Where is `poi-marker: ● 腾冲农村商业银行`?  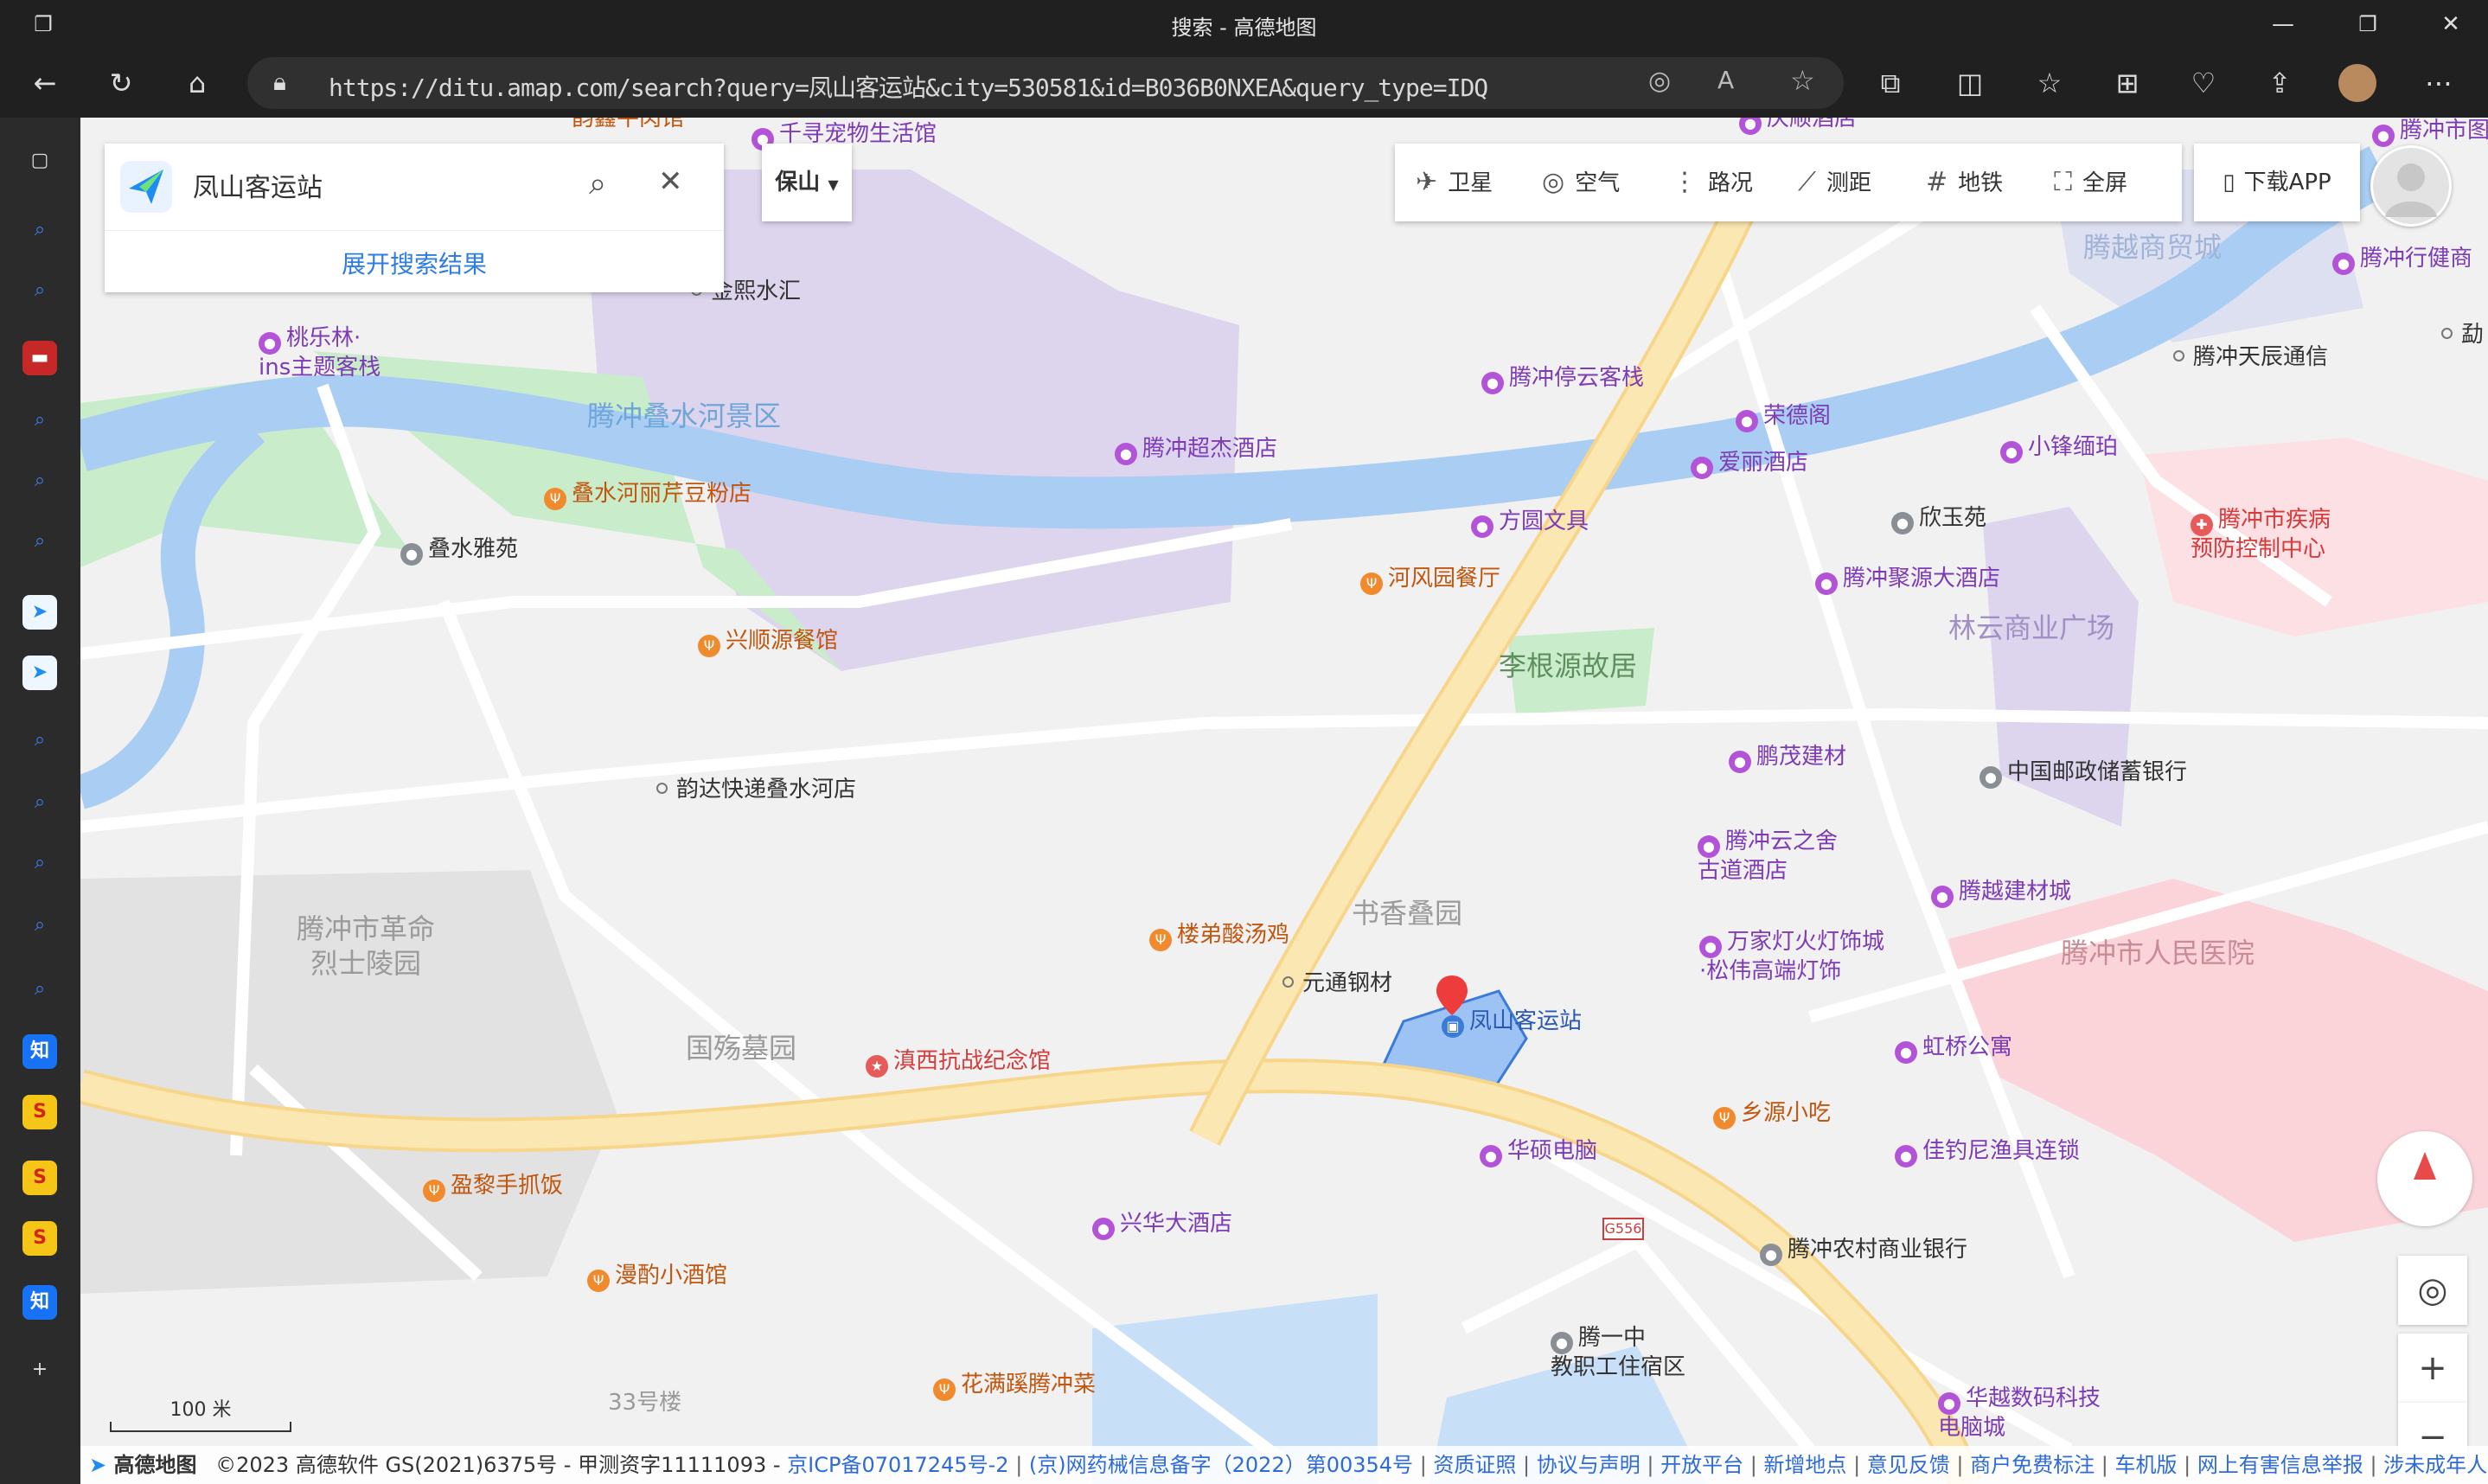 poi-marker: ● 腾冲农村商业银行 is located at coordinates (1864, 1251).